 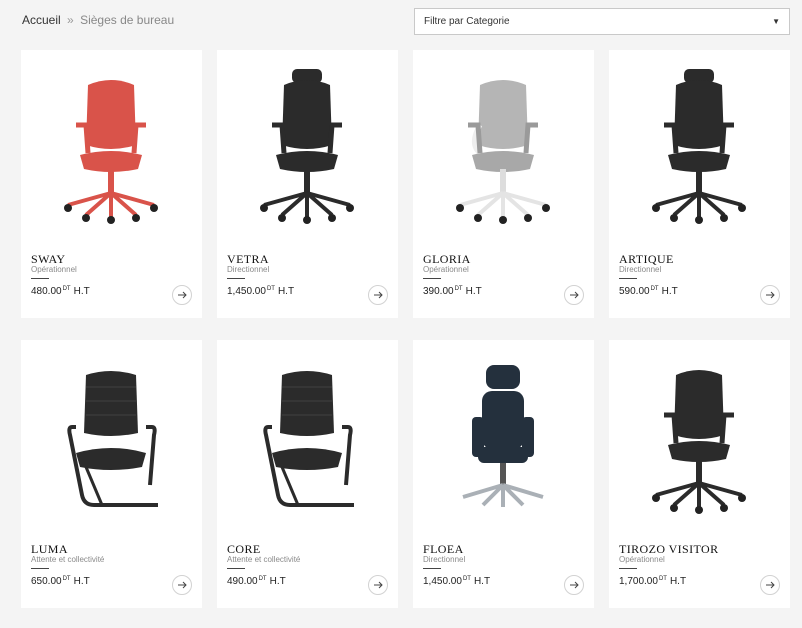 I want to click on product-price: 480.00DT H.T, so click(x=60, y=291).